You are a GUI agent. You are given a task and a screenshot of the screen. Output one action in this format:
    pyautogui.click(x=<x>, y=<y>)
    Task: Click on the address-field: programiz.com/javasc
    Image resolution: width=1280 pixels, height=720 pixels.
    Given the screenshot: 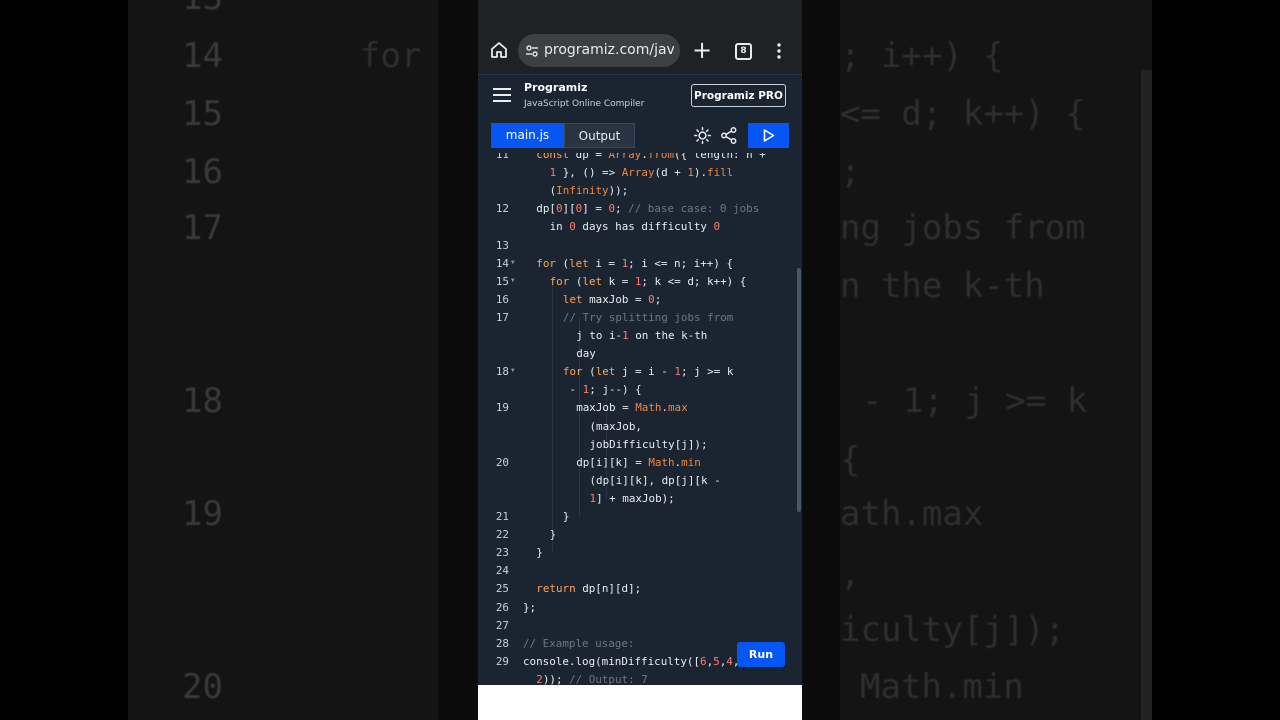 What is the action you would take?
    pyautogui.click(x=599, y=50)
    